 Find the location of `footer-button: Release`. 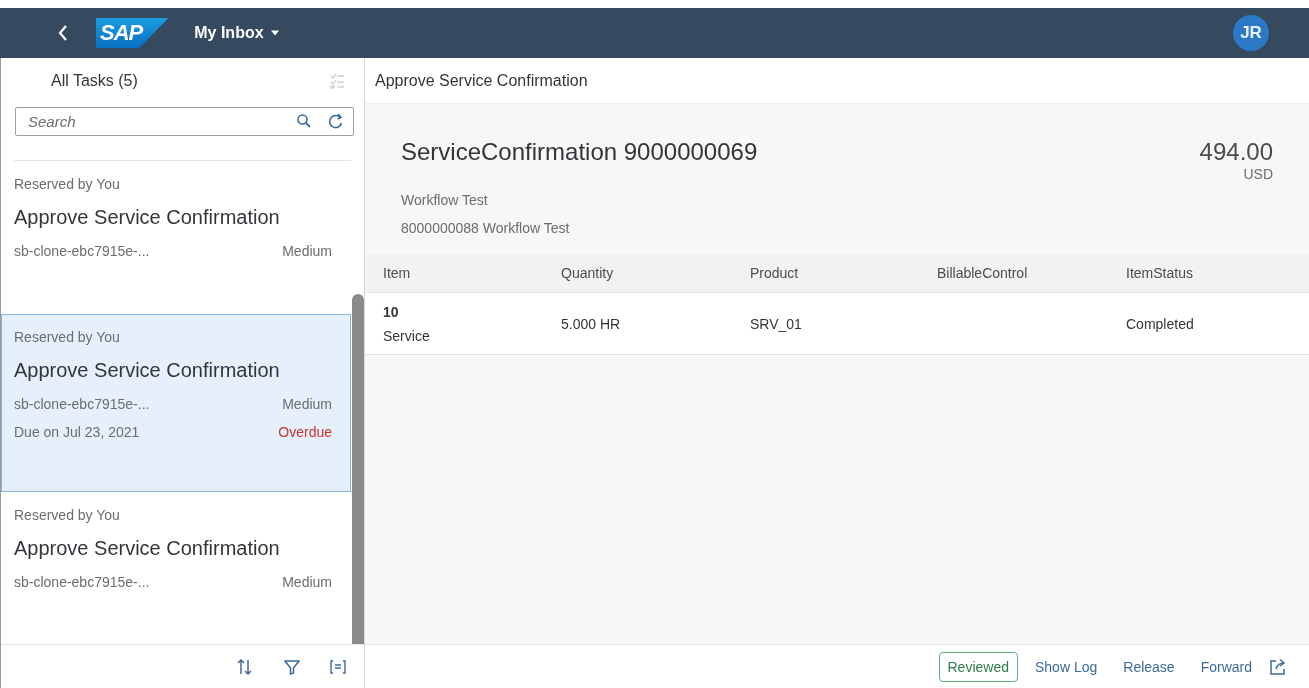

footer-button: Release is located at coordinates (1149, 666).